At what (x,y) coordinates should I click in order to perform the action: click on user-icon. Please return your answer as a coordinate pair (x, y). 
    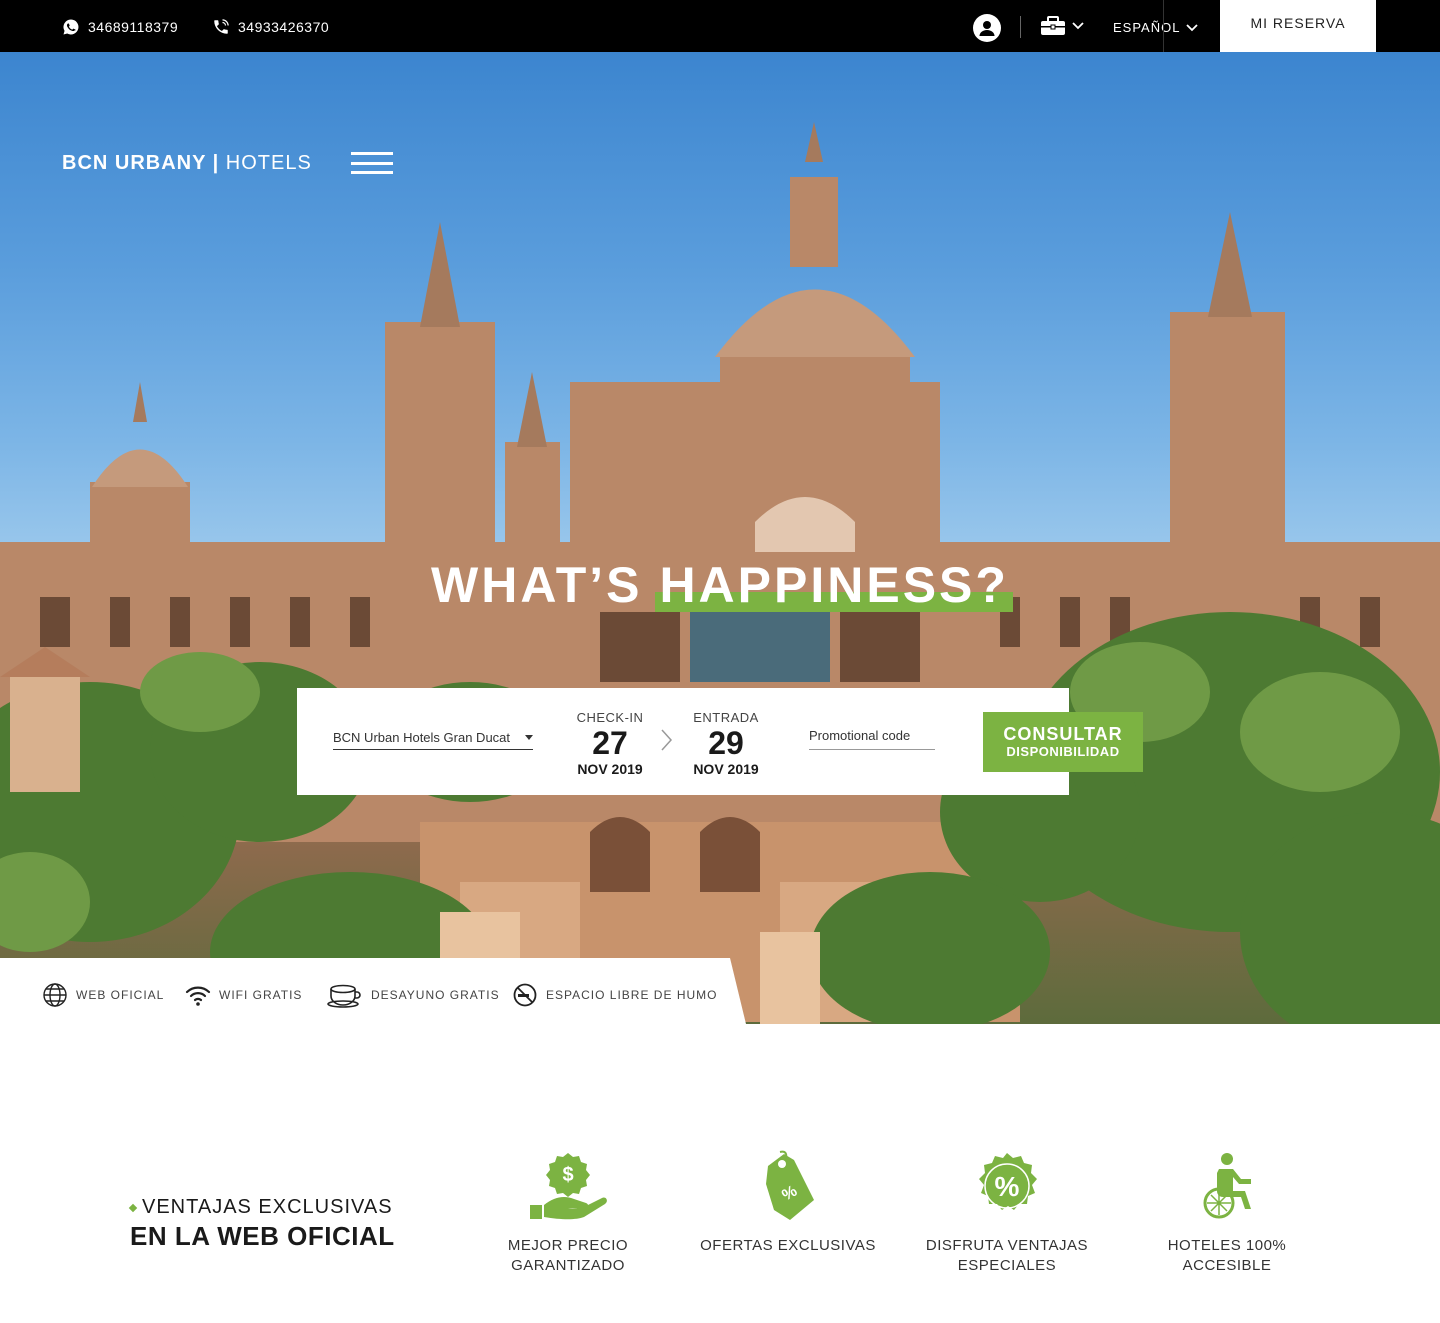
    Looking at the image, I should click on (987, 28).